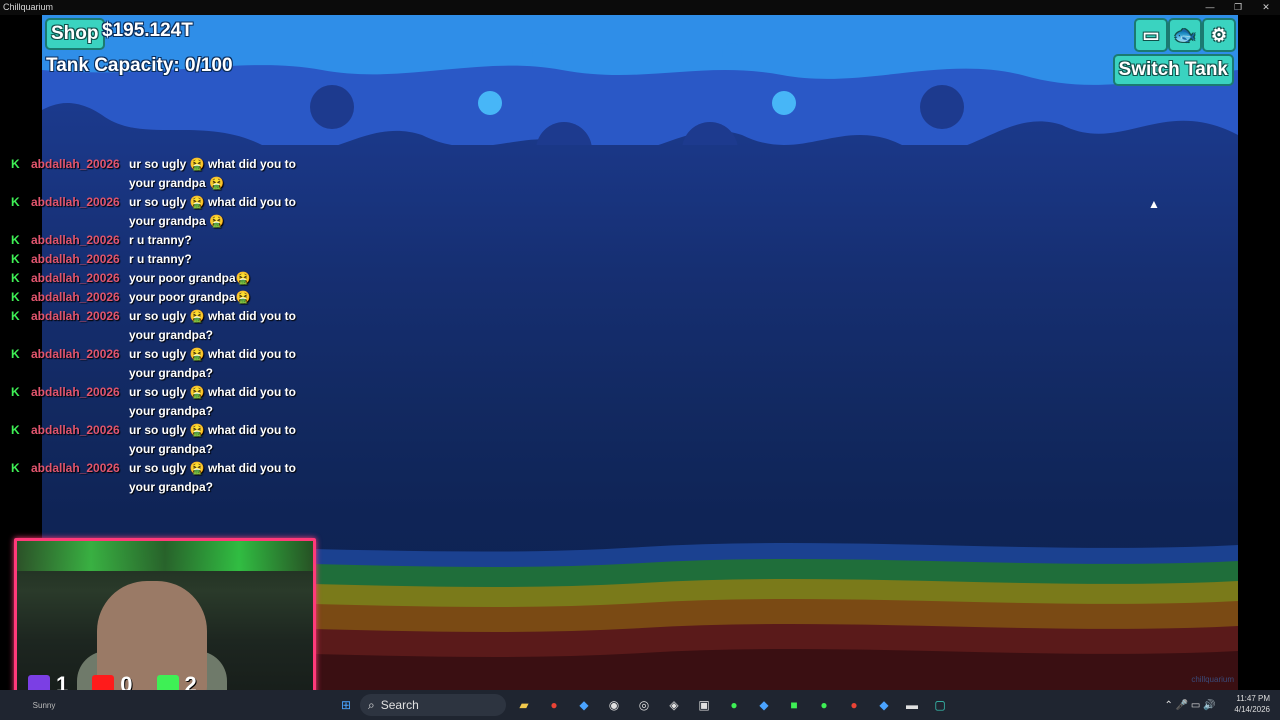 The width and height of the screenshot is (1280, 720). I want to click on search-icon: ⌕, so click(371, 704).